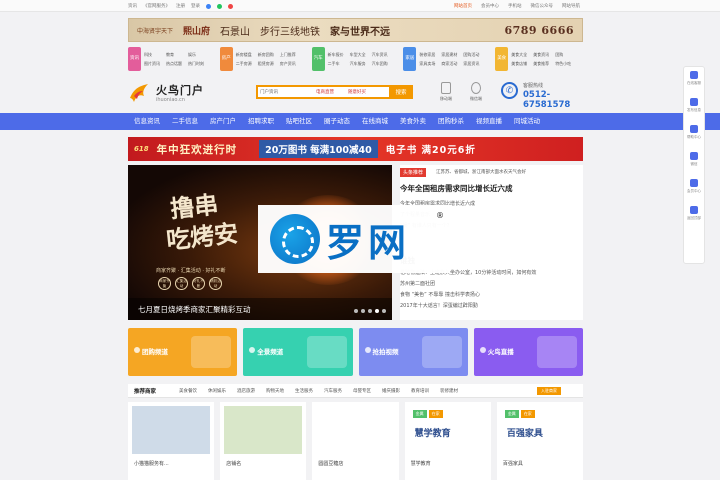 This screenshot has width=720, height=480. I want to click on hero-caption: 七月夏日烧烤季商家汇聚精彩互动, so click(194, 309).